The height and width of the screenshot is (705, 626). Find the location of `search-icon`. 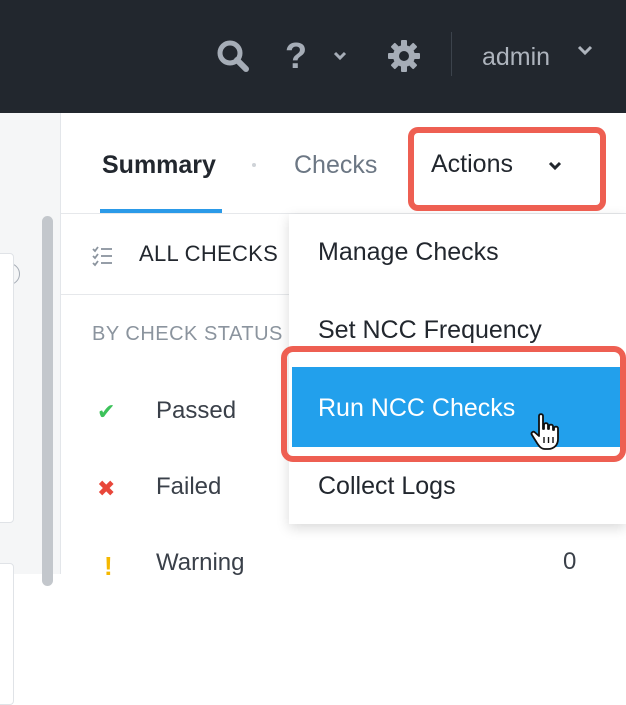

search-icon is located at coordinates (233, 56).